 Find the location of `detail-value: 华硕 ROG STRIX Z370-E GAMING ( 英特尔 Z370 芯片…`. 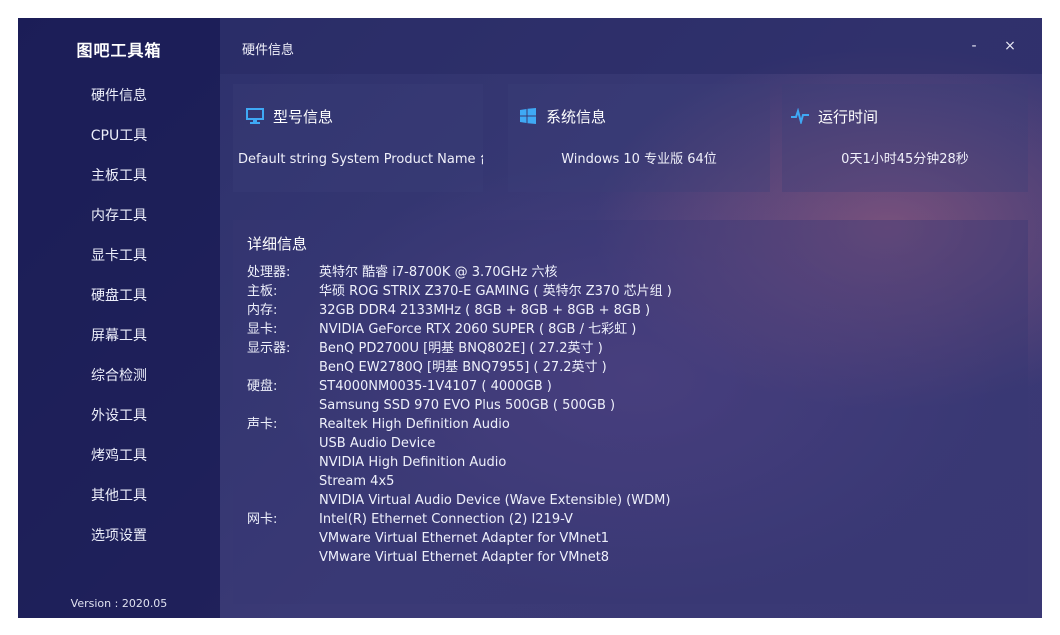

detail-value: 华硕 ROG STRIX Z370-E GAMING ( 英特尔 Z370 芯片… is located at coordinates (495, 291).